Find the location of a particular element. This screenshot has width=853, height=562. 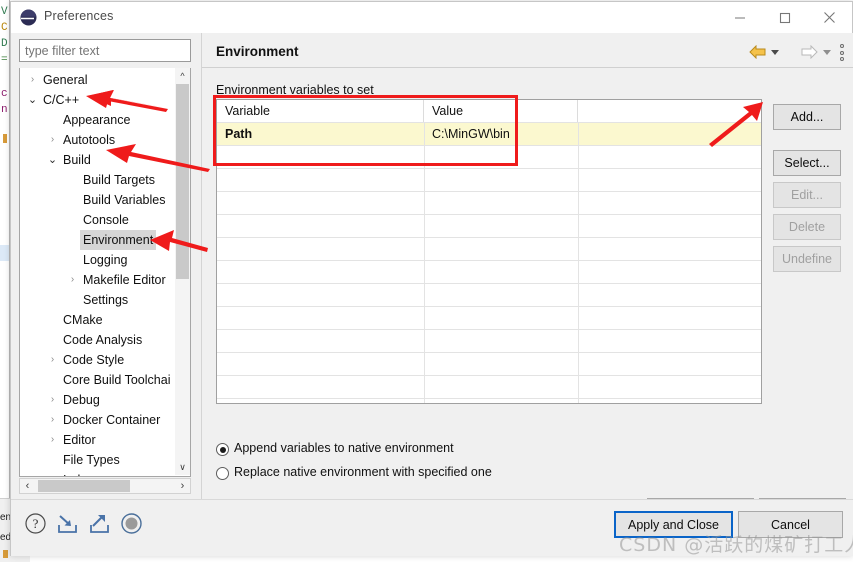

sidebar-item-logging: Logging is located at coordinates (98, 260).